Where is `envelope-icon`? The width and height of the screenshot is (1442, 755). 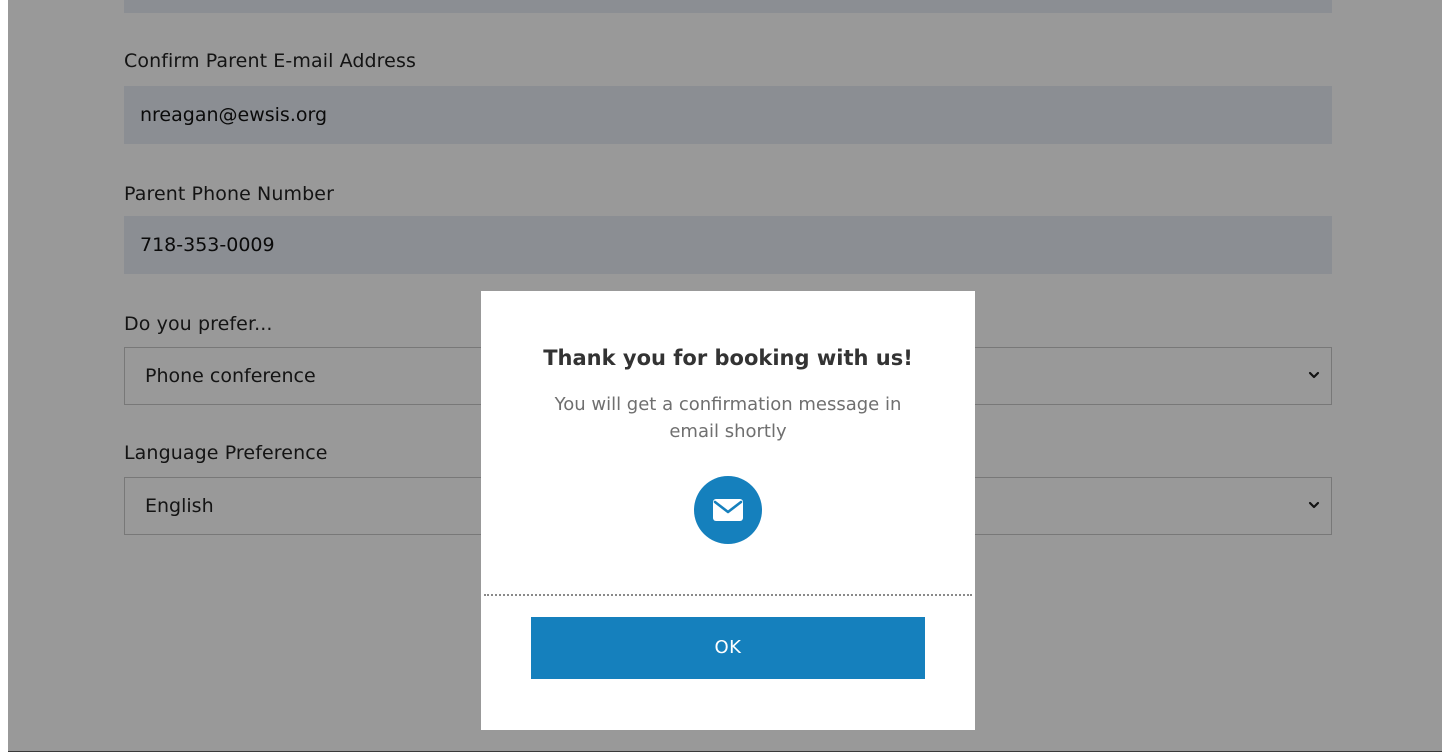 envelope-icon is located at coordinates (728, 510).